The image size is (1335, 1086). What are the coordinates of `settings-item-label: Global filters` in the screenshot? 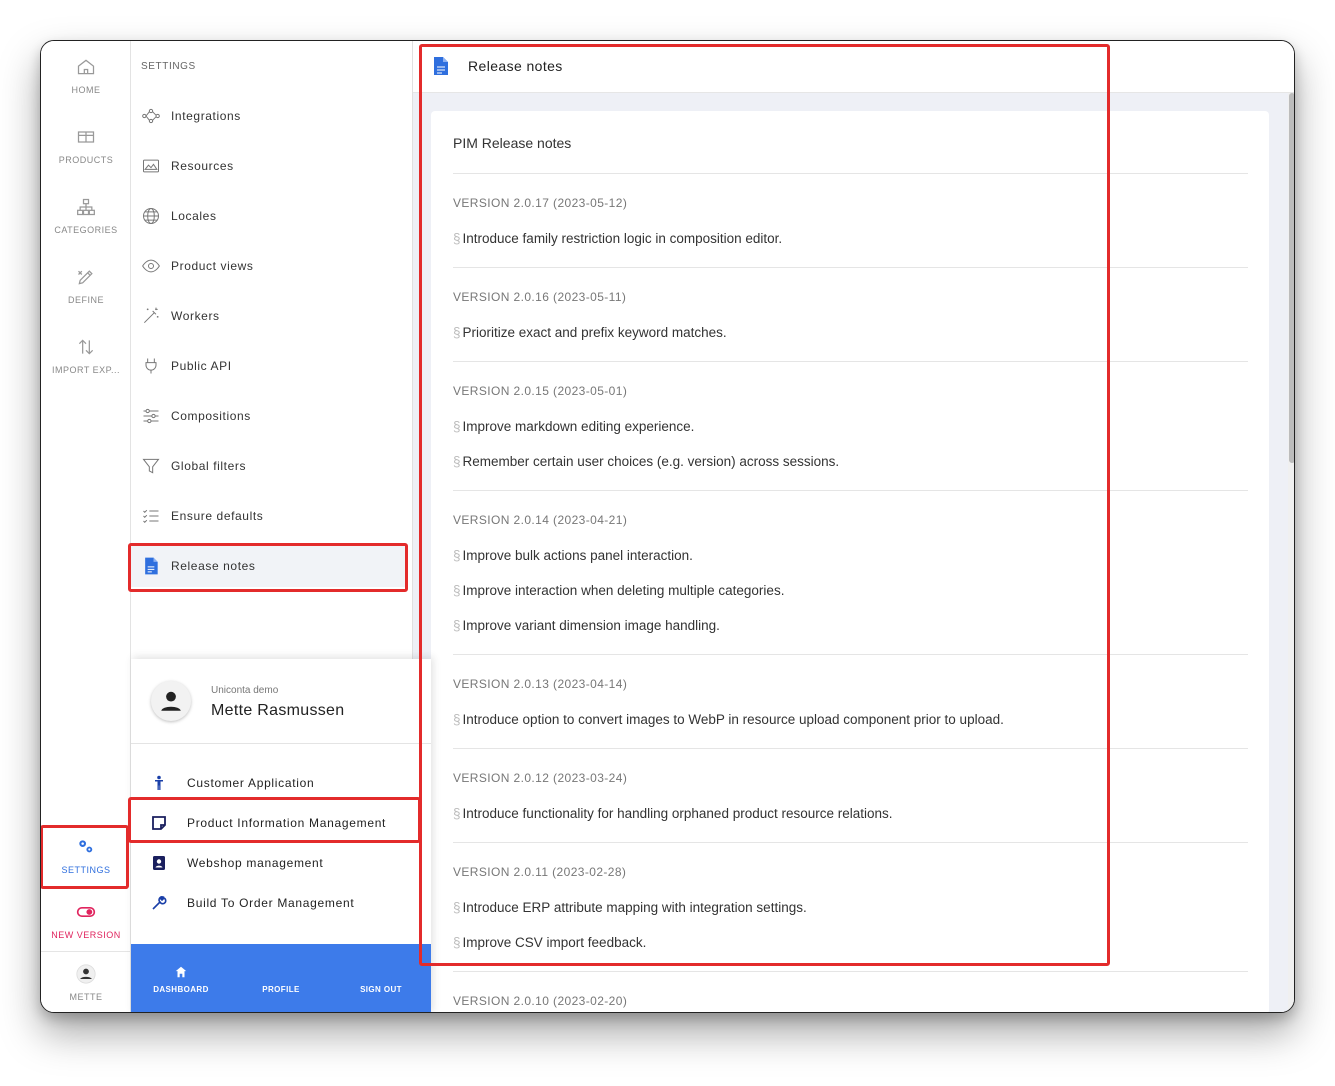 It's located at (209, 466).